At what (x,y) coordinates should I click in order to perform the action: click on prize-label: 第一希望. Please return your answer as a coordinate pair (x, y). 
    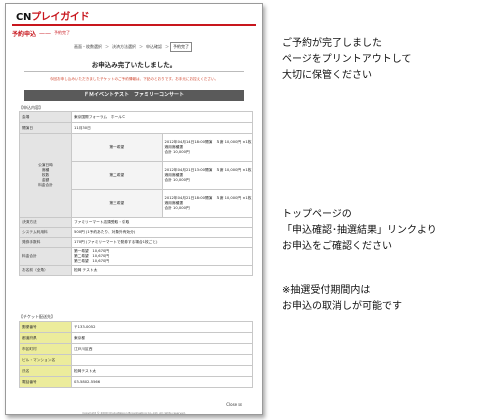
    Looking at the image, I should click on (117, 147).